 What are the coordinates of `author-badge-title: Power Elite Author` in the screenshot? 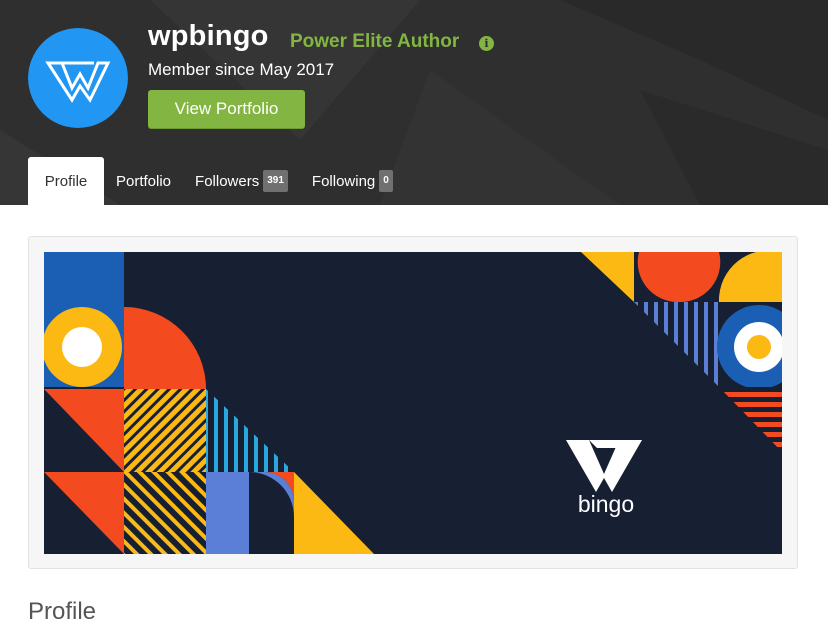 It's located at (375, 41).